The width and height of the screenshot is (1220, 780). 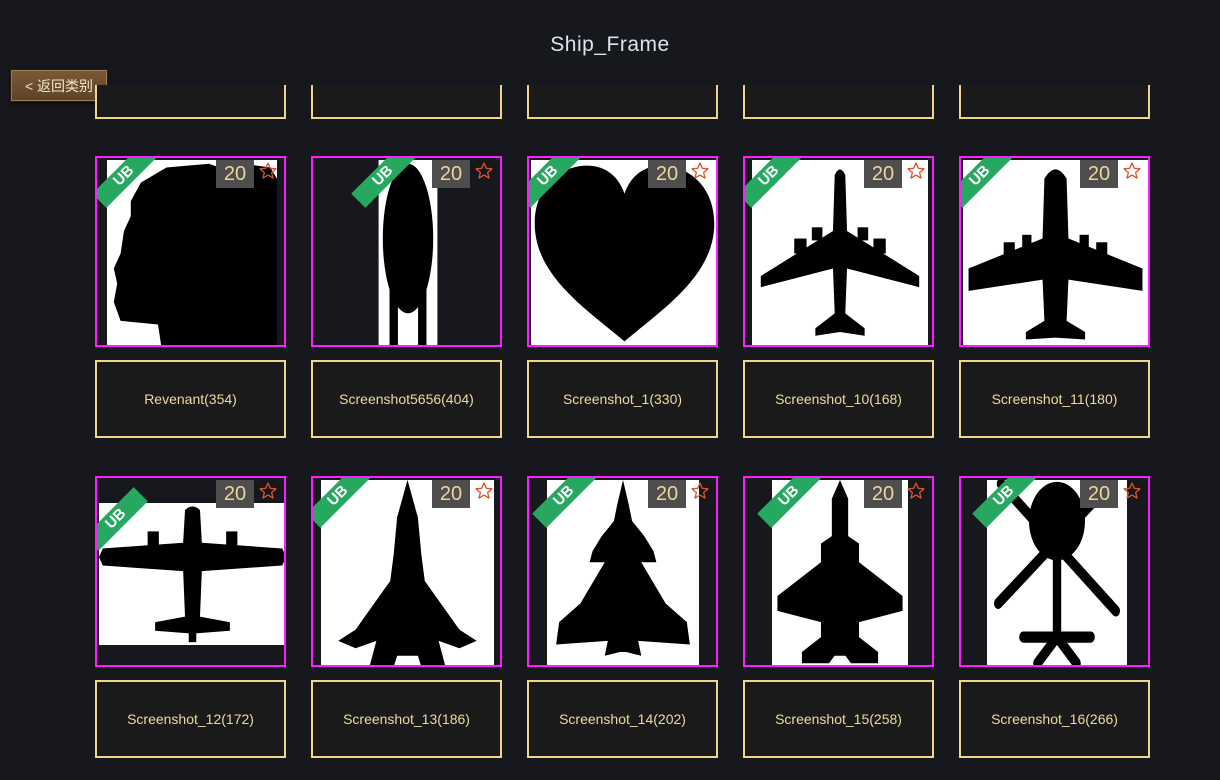 I want to click on airliner-silhouette-image, so click(x=840, y=252).